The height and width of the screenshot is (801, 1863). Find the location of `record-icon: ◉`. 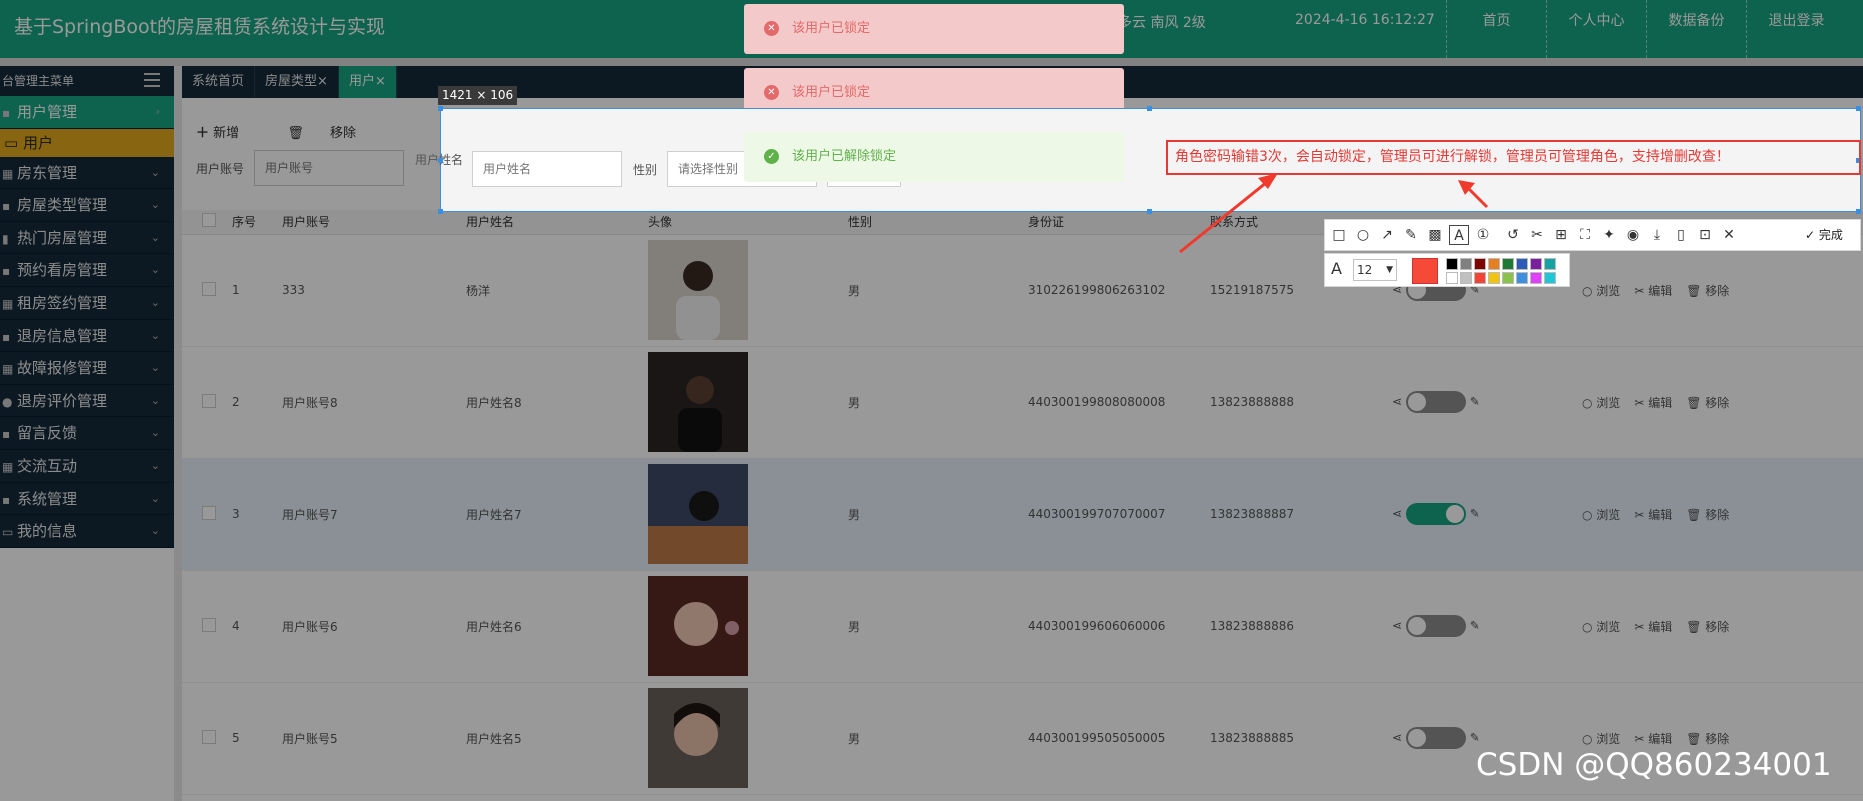

record-icon: ◉ is located at coordinates (1633, 235).